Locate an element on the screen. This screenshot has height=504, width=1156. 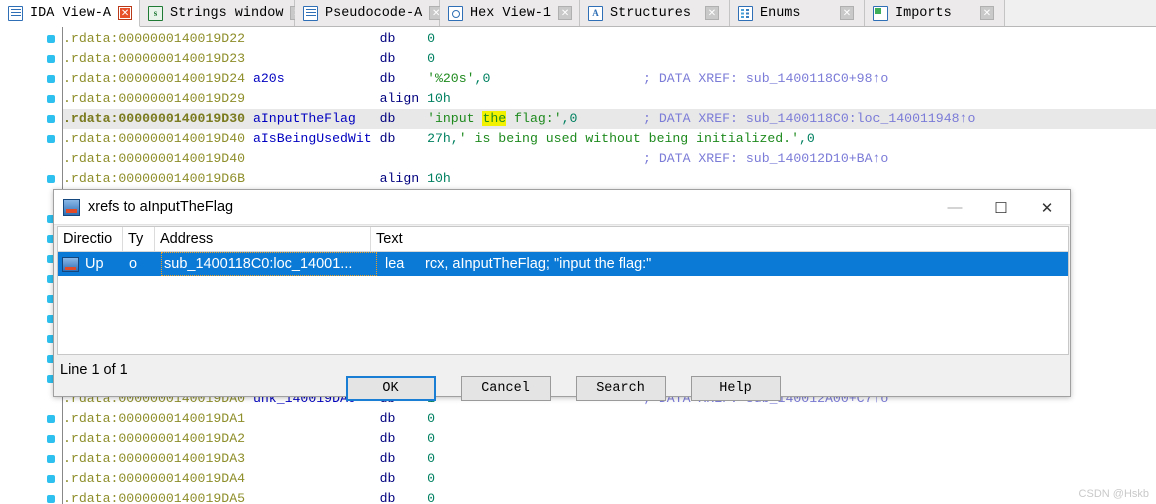
line-comment: ; DATA XREF: sub_1400118C0+98↑o is located at coordinates (766, 78).